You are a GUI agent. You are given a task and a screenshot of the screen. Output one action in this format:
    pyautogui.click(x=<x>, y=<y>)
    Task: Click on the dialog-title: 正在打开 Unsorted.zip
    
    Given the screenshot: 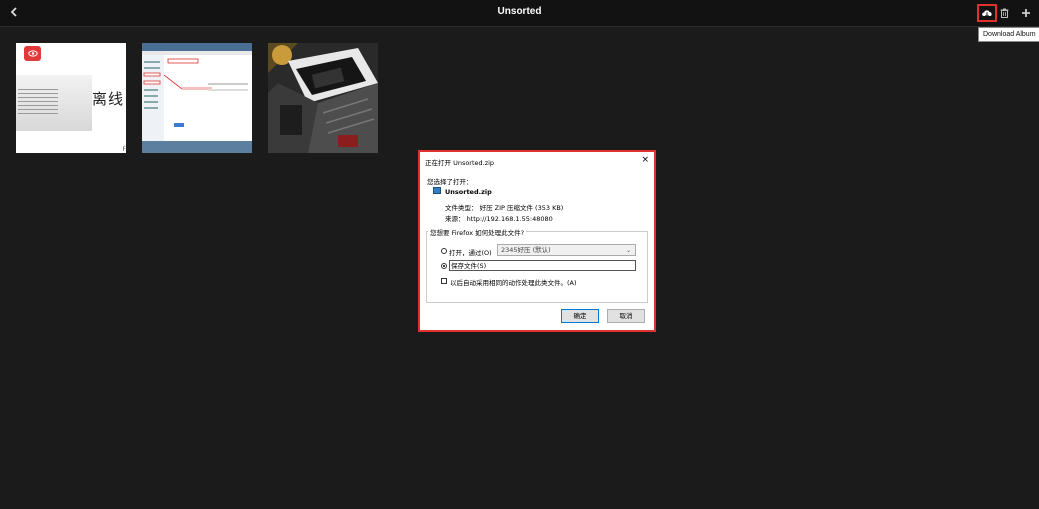 What is the action you would take?
    pyautogui.click(x=460, y=163)
    